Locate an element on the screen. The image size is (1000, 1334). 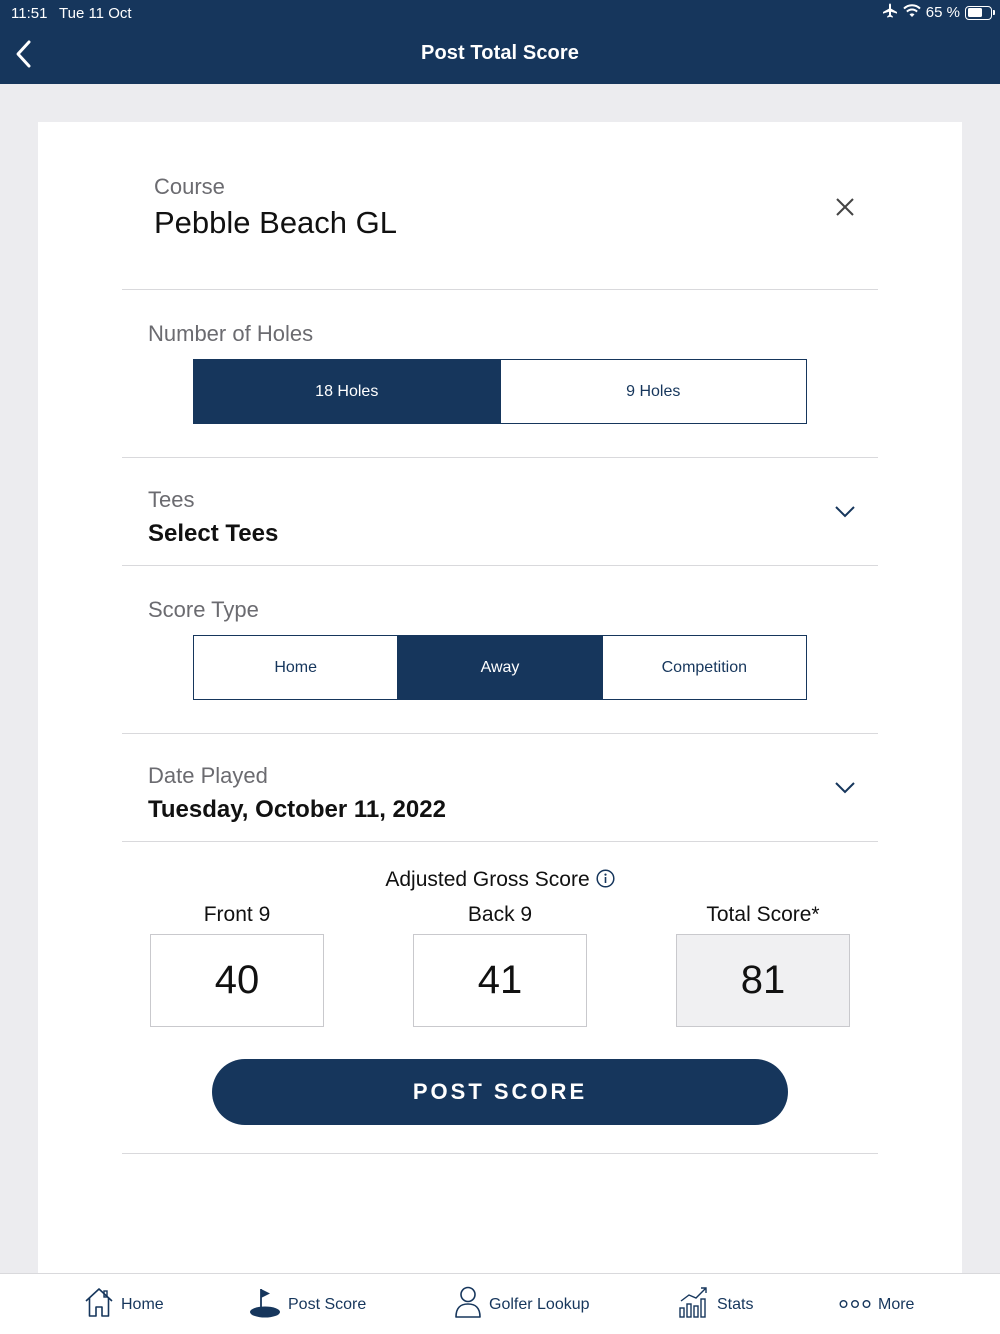
clear-course-button is located at coordinates (845, 207).